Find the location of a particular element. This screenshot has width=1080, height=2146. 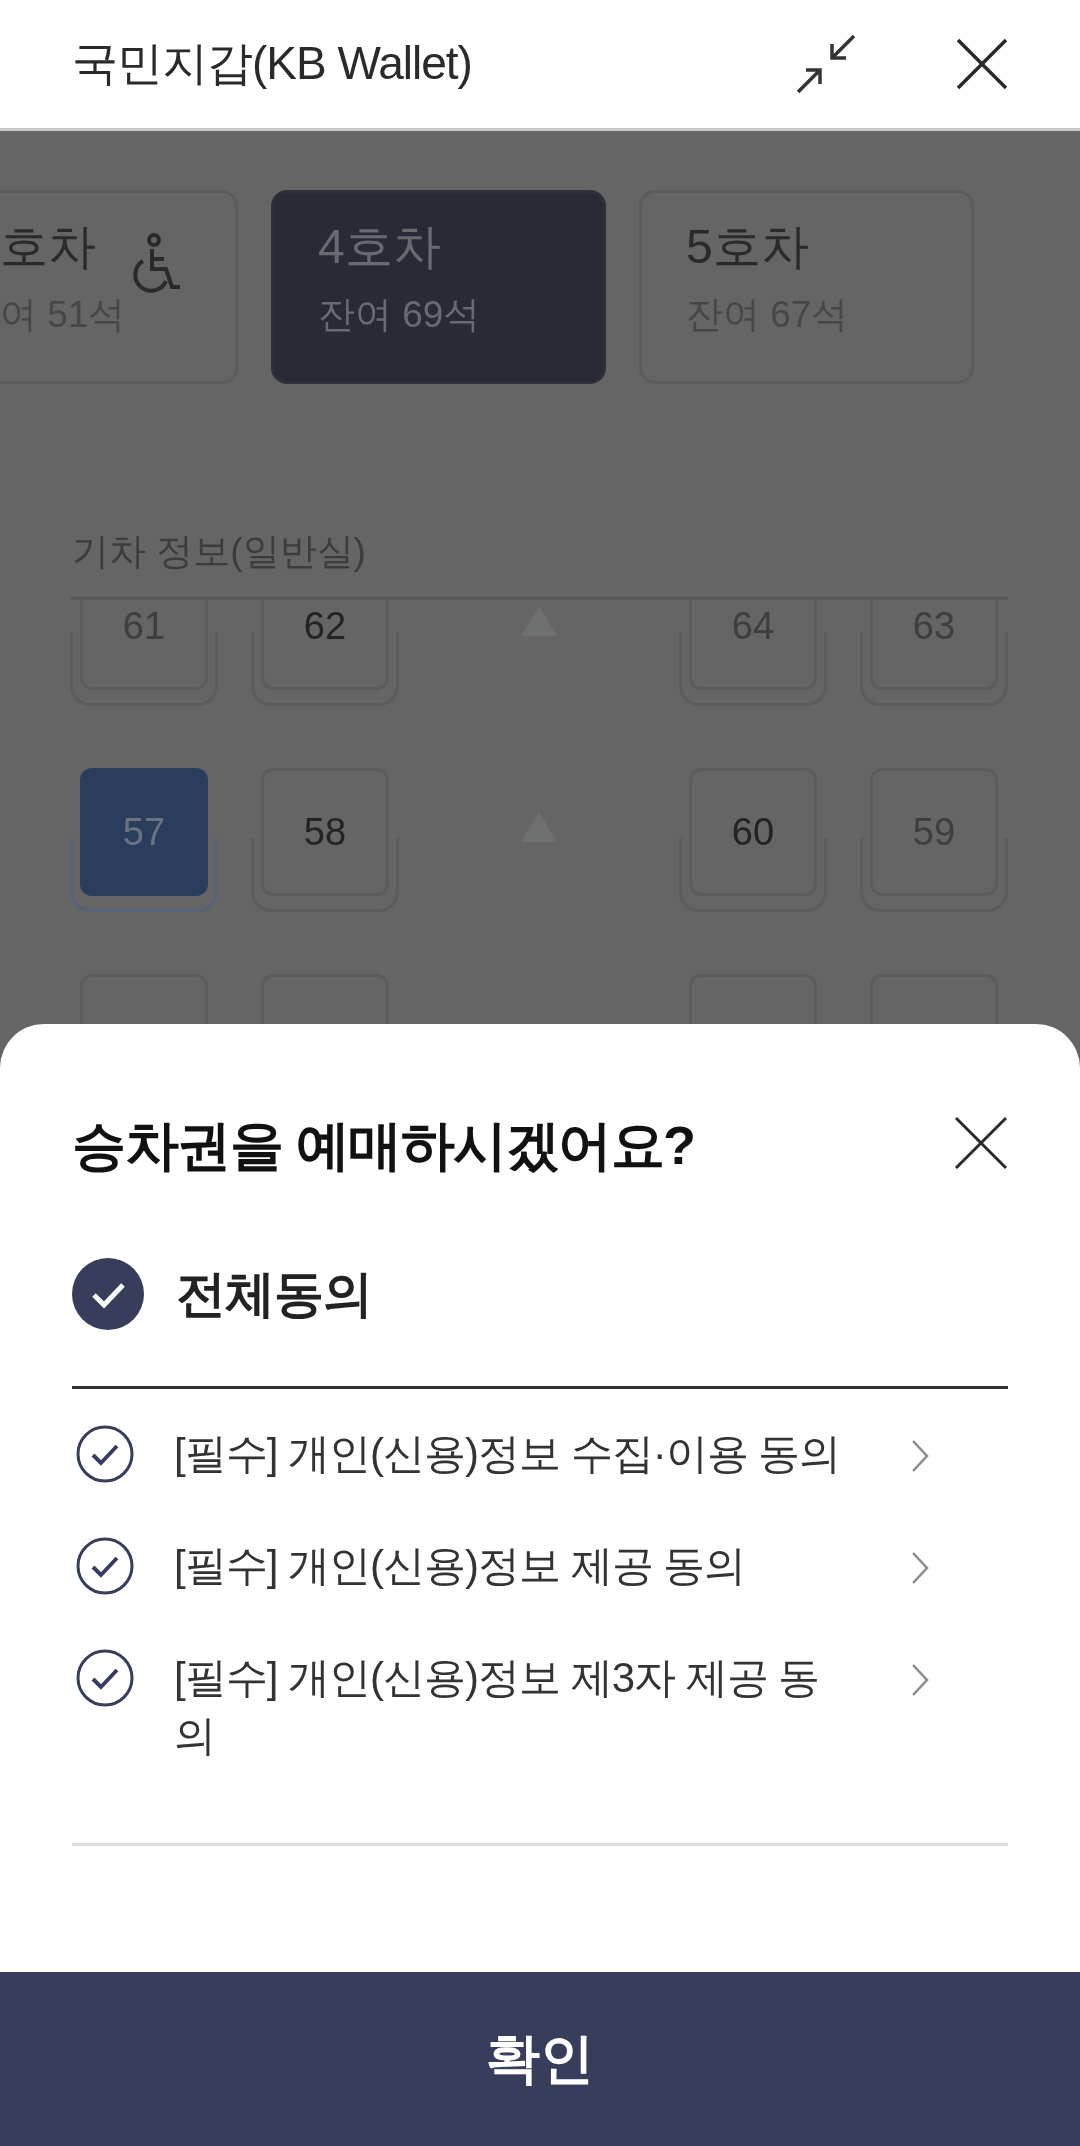

sheet-title: 승차권을 예매하시겠어요? is located at coordinates (383, 1145).